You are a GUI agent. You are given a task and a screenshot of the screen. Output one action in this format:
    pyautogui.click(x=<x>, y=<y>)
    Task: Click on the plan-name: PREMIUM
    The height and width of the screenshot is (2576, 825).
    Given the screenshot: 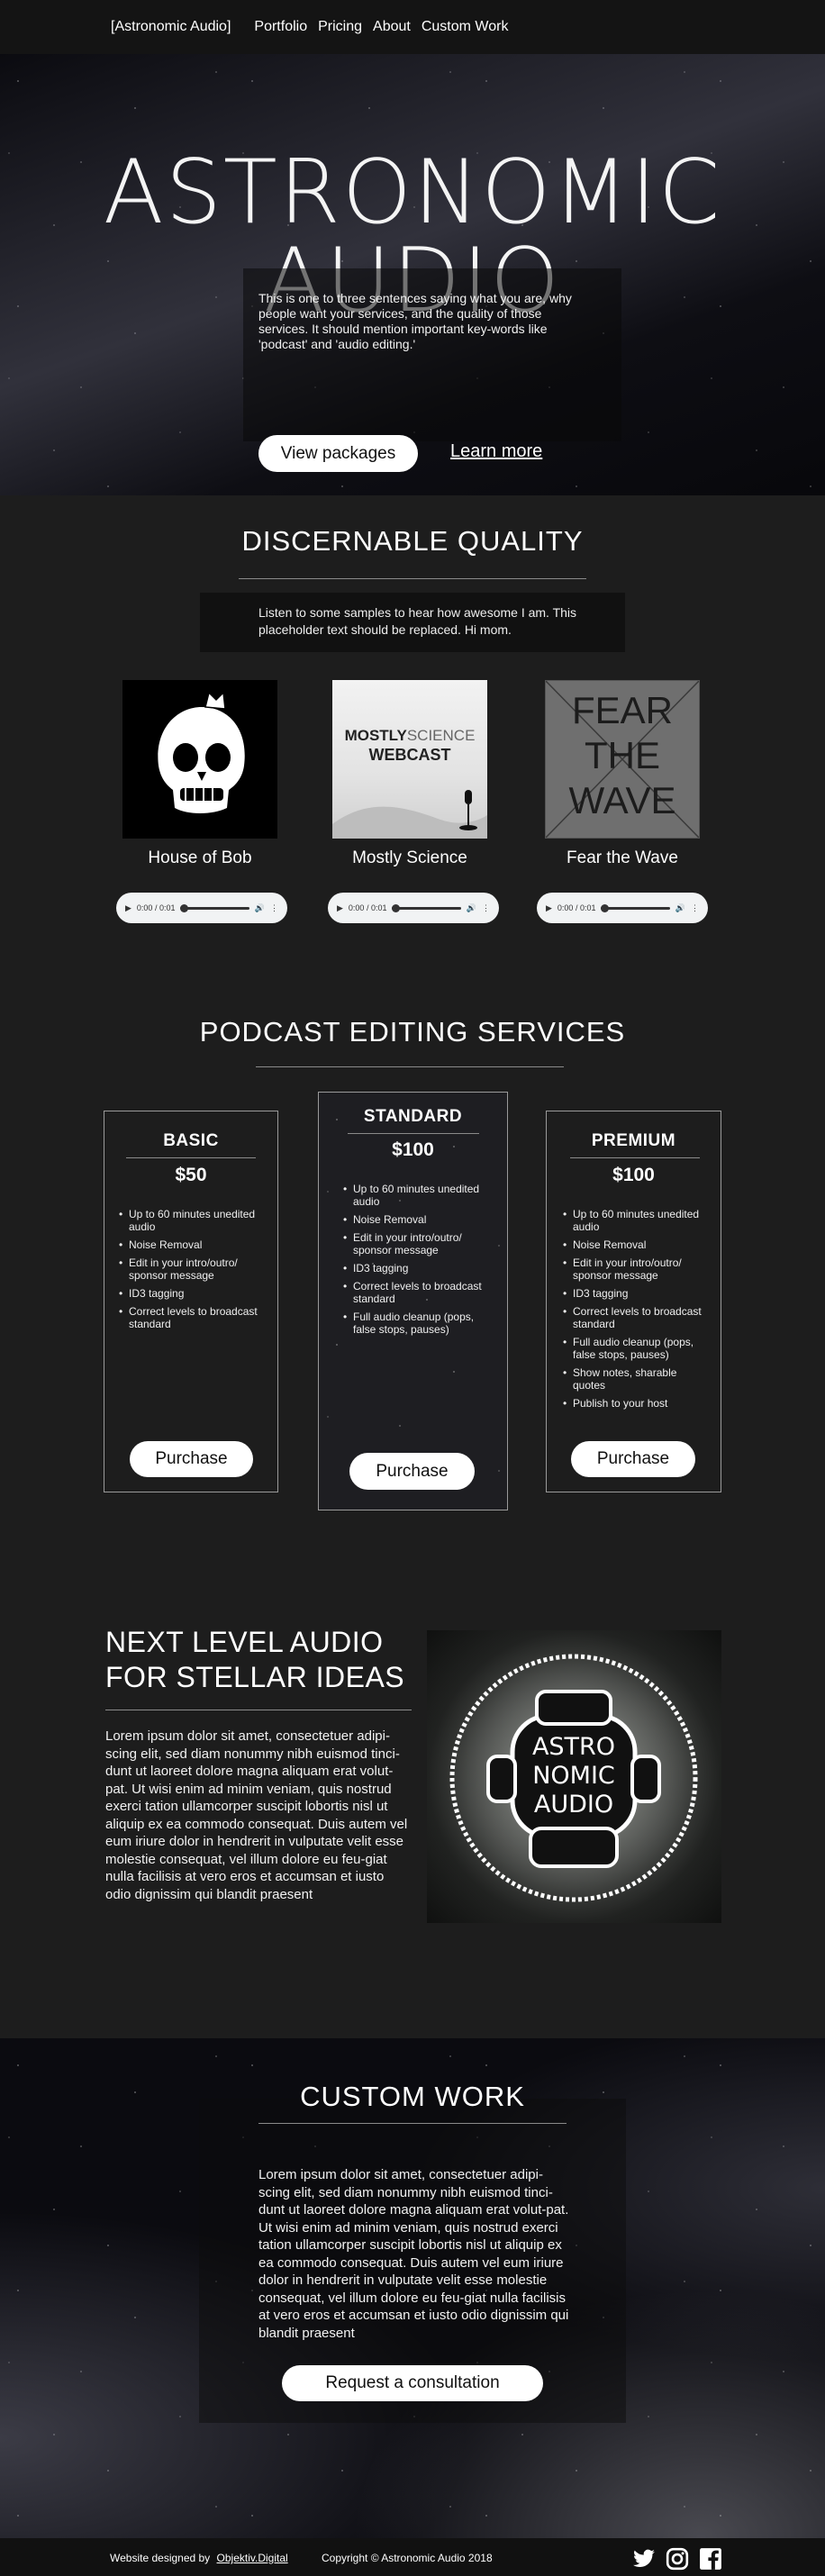 What is the action you would take?
    pyautogui.click(x=633, y=1140)
    